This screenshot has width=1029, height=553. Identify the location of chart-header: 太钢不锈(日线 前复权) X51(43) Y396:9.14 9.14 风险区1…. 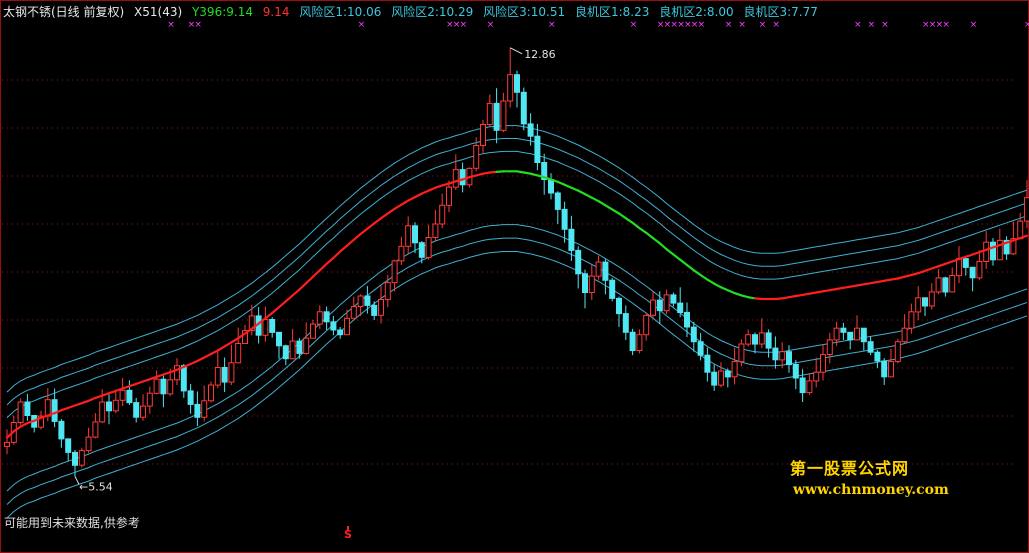
(413, 12).